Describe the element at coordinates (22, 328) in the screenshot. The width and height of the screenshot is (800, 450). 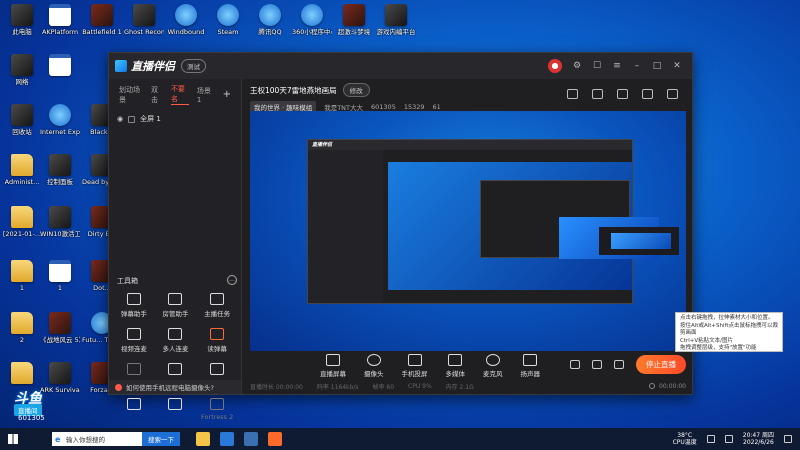
I see `desktop-icon-24: 2` at that location.